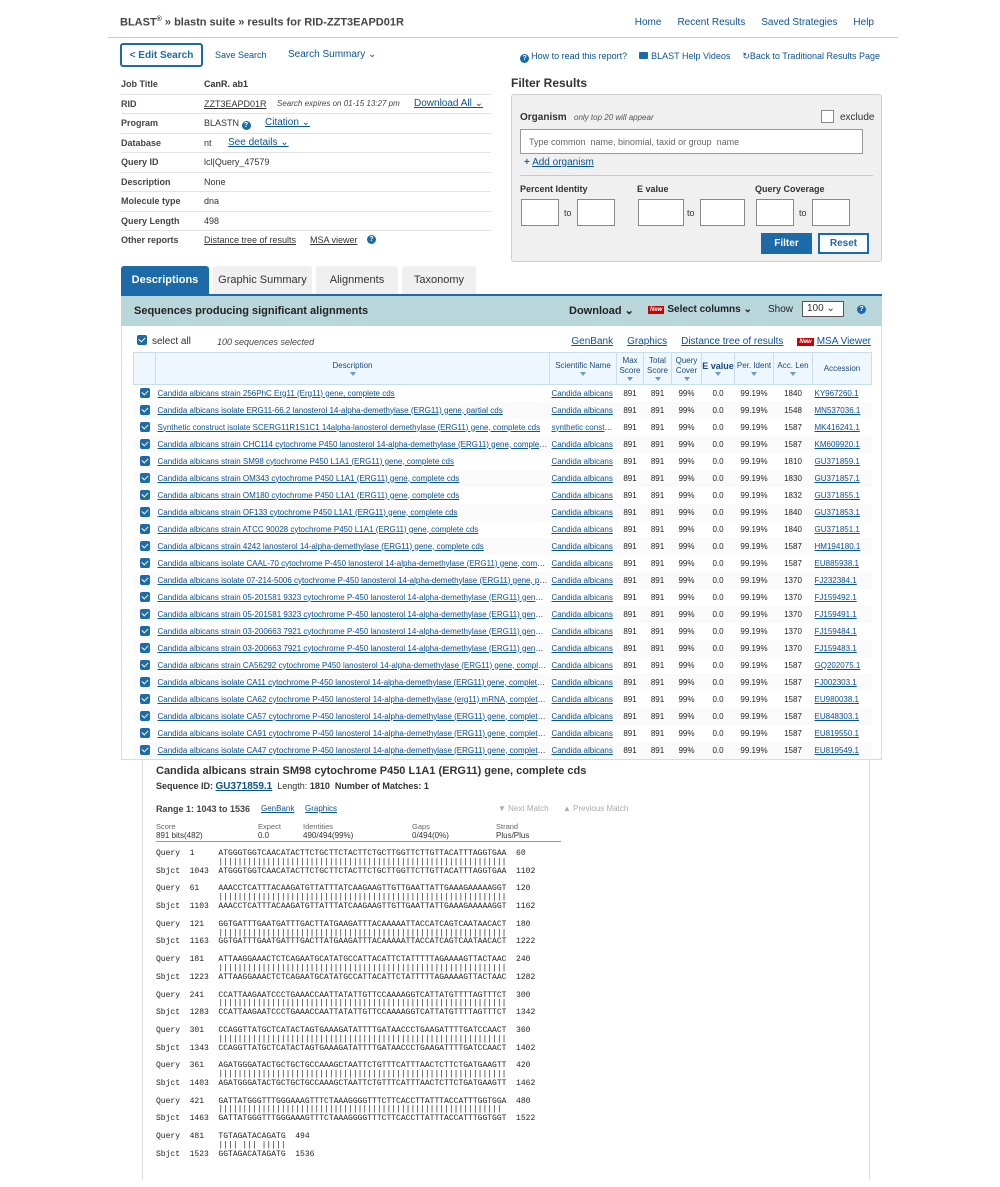 The height and width of the screenshot is (1187, 1000). Describe the element at coordinates (711, 22) in the screenshot. I see `nav-recent-results: Recent Results` at that location.